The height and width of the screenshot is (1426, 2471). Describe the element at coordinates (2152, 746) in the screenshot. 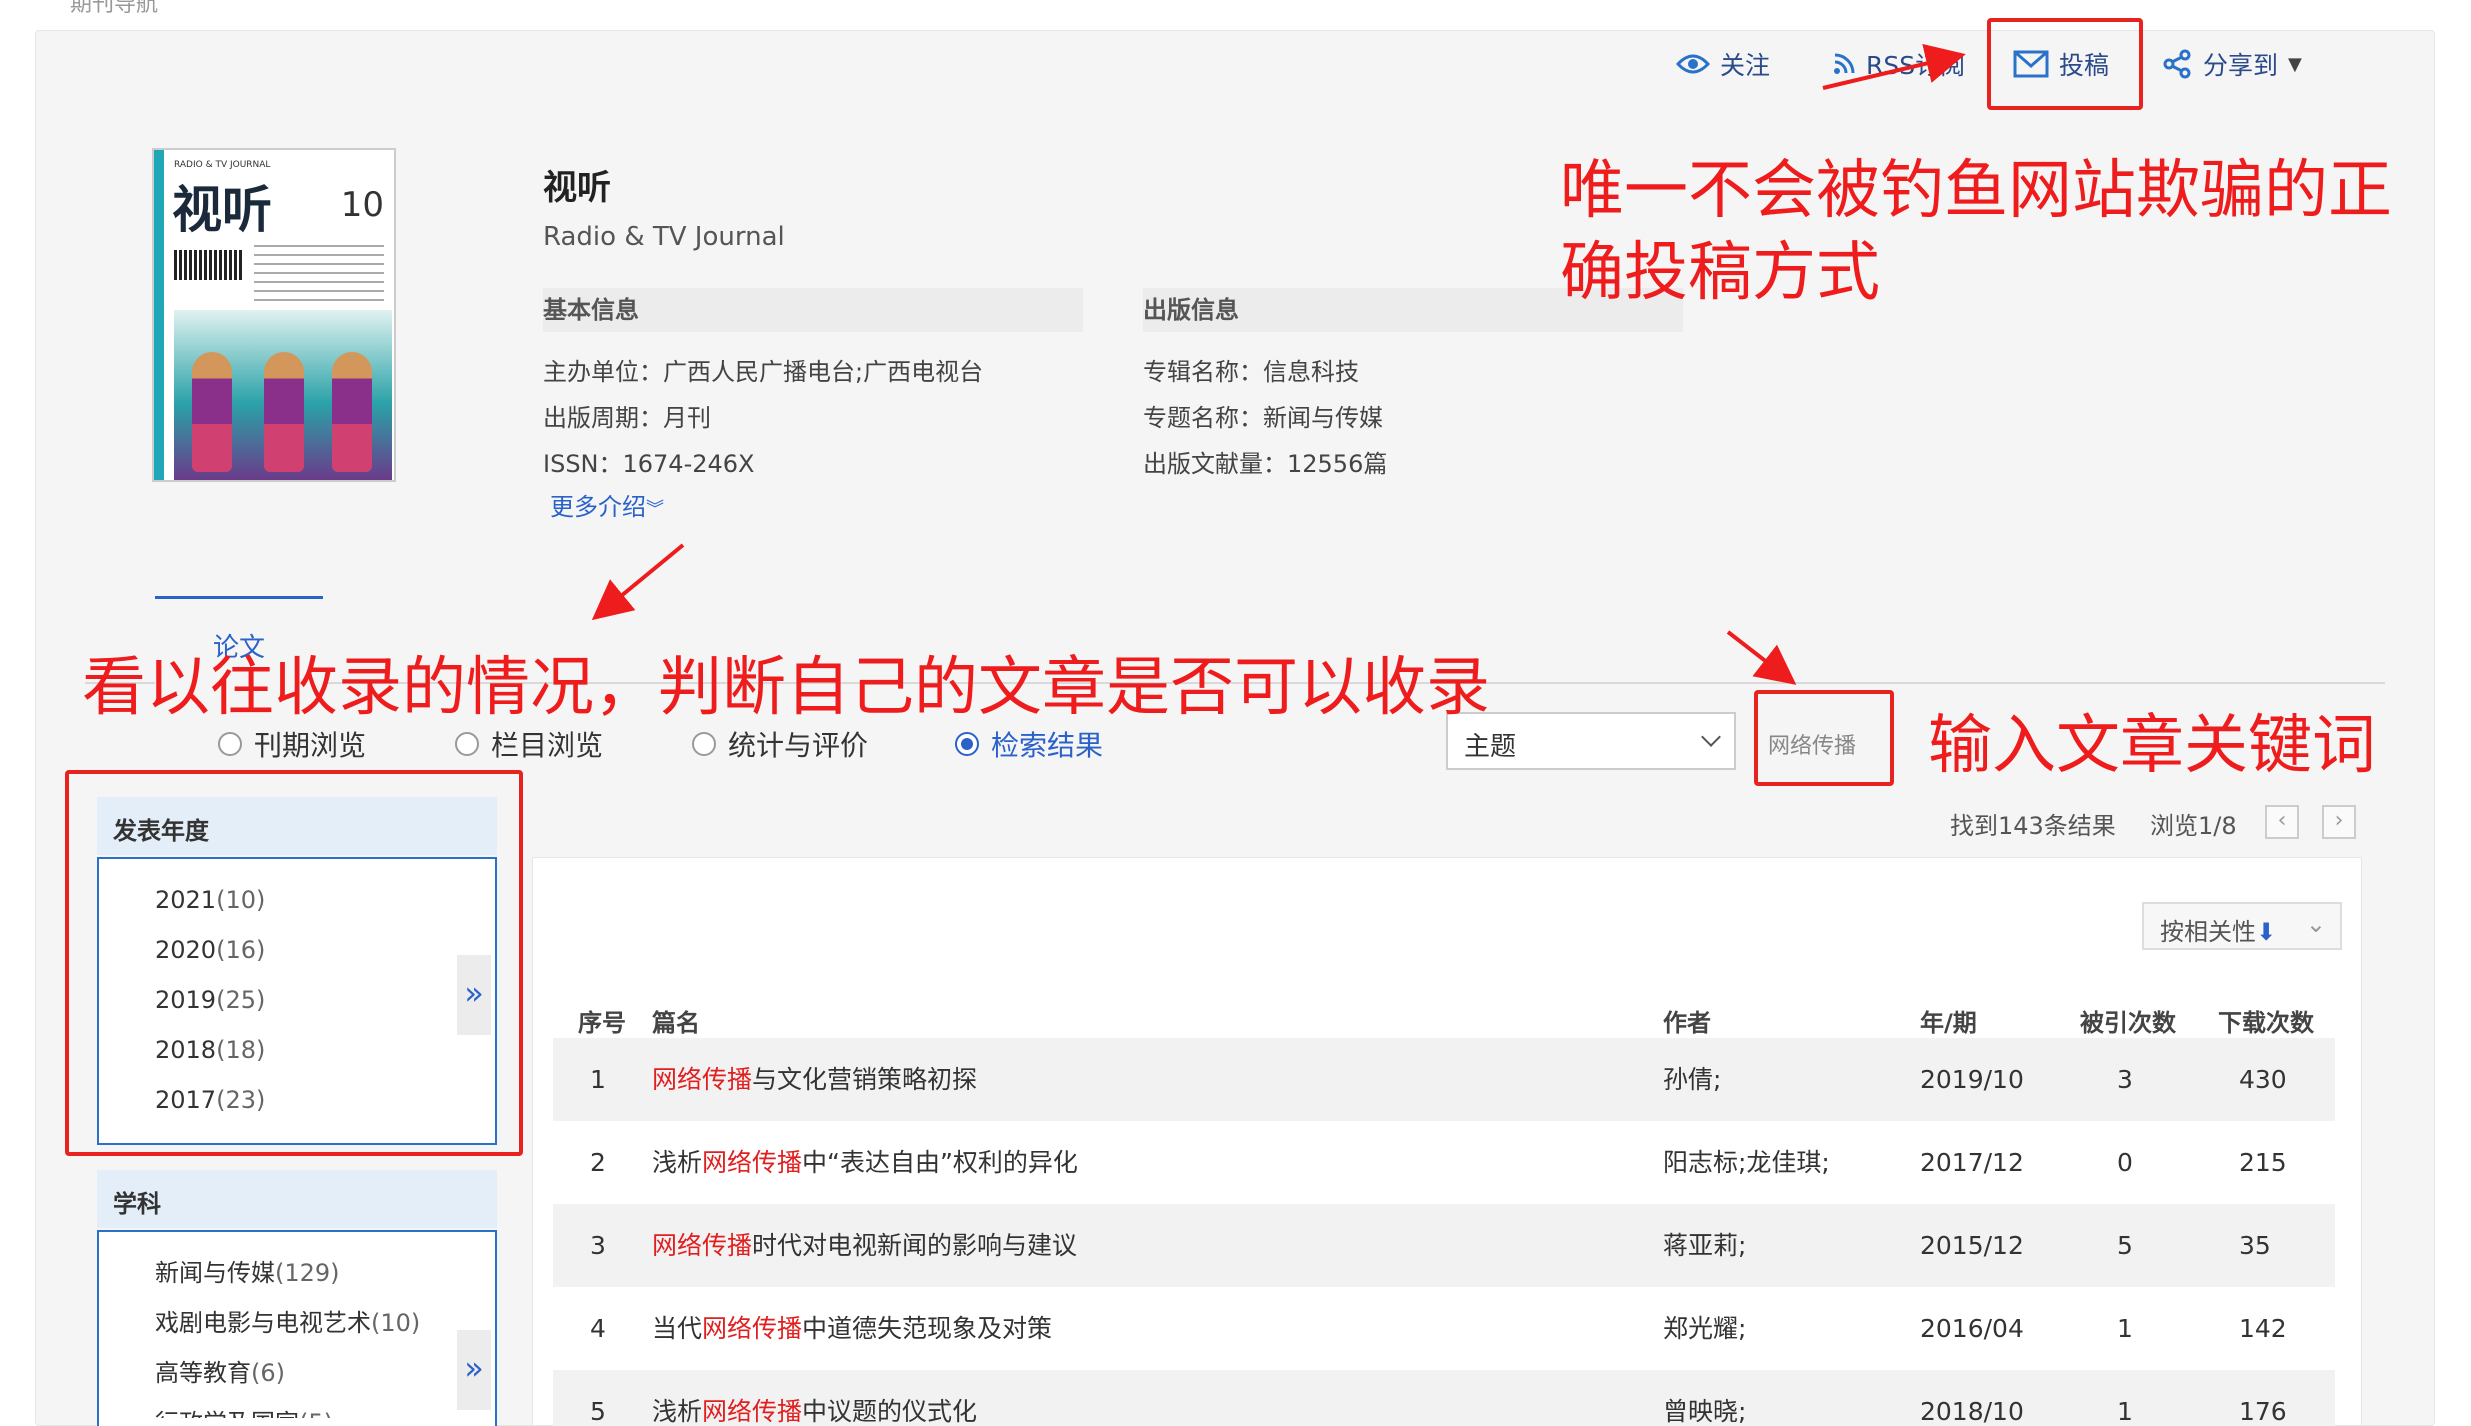

I see `keyword-annotation: 输入文章关键词` at that location.